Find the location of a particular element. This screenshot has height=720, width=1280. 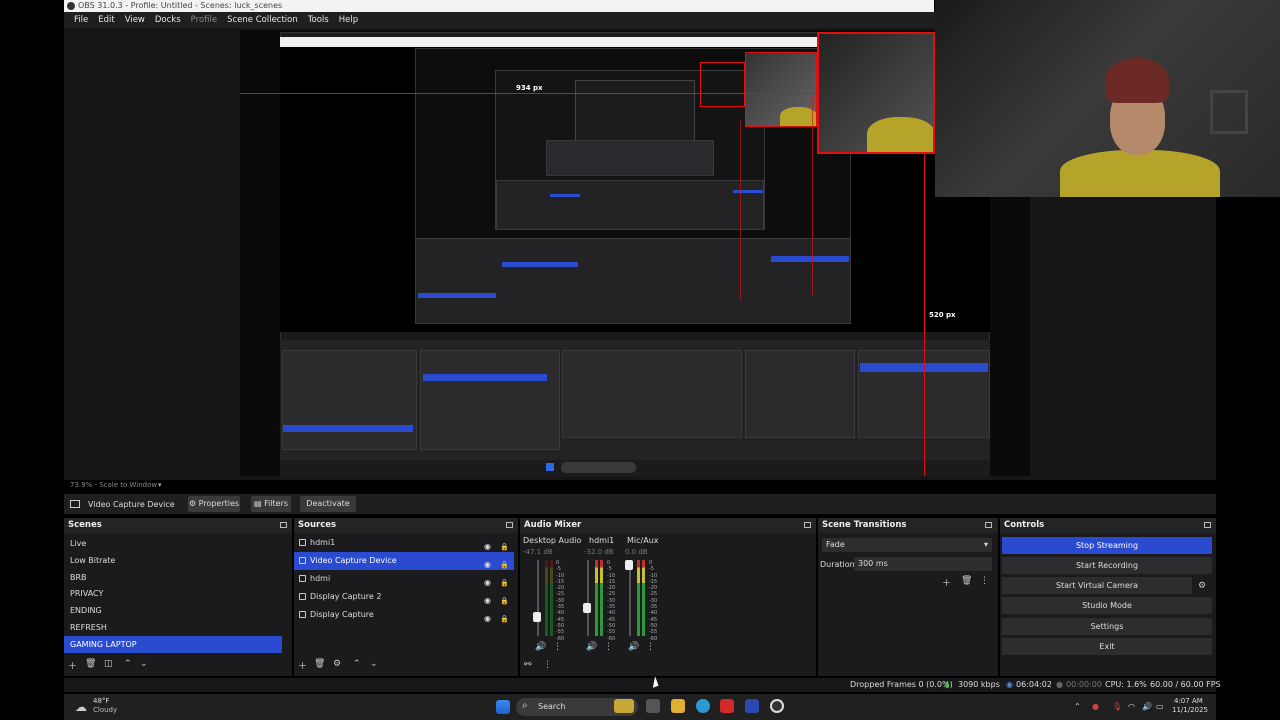

clock-time: 4:07 AM is located at coordinates (1188, 701).